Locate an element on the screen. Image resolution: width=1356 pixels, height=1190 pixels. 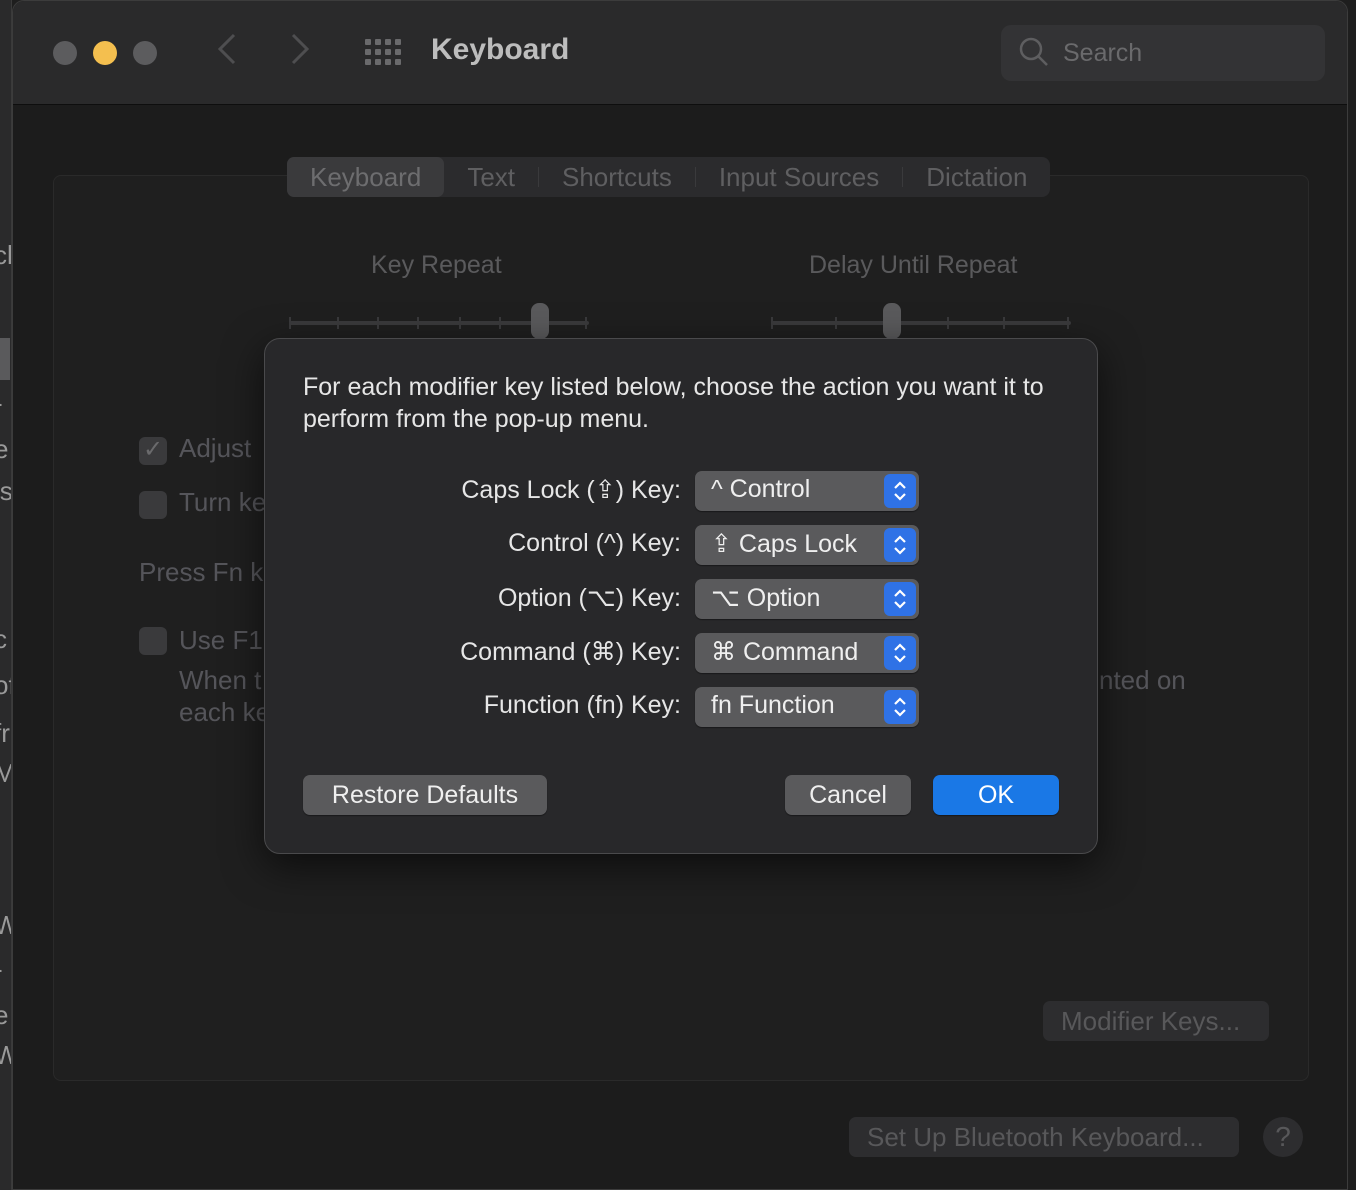
search-icon is located at coordinates (1033, 51).